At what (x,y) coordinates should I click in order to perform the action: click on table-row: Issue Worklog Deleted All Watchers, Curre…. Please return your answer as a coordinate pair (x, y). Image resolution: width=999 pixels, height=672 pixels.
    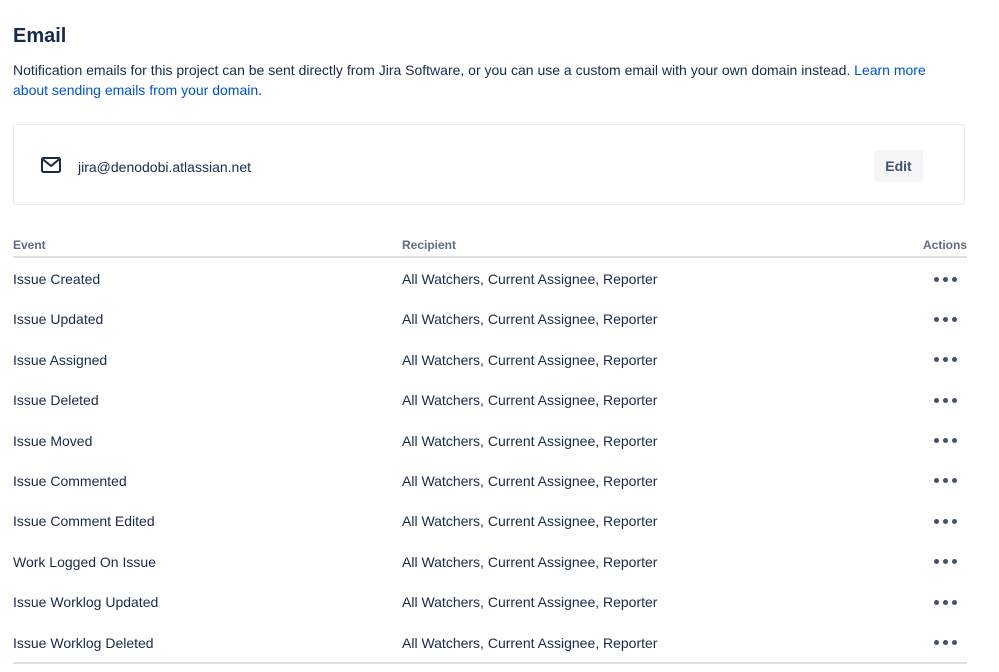
    Looking at the image, I should click on (490, 642).